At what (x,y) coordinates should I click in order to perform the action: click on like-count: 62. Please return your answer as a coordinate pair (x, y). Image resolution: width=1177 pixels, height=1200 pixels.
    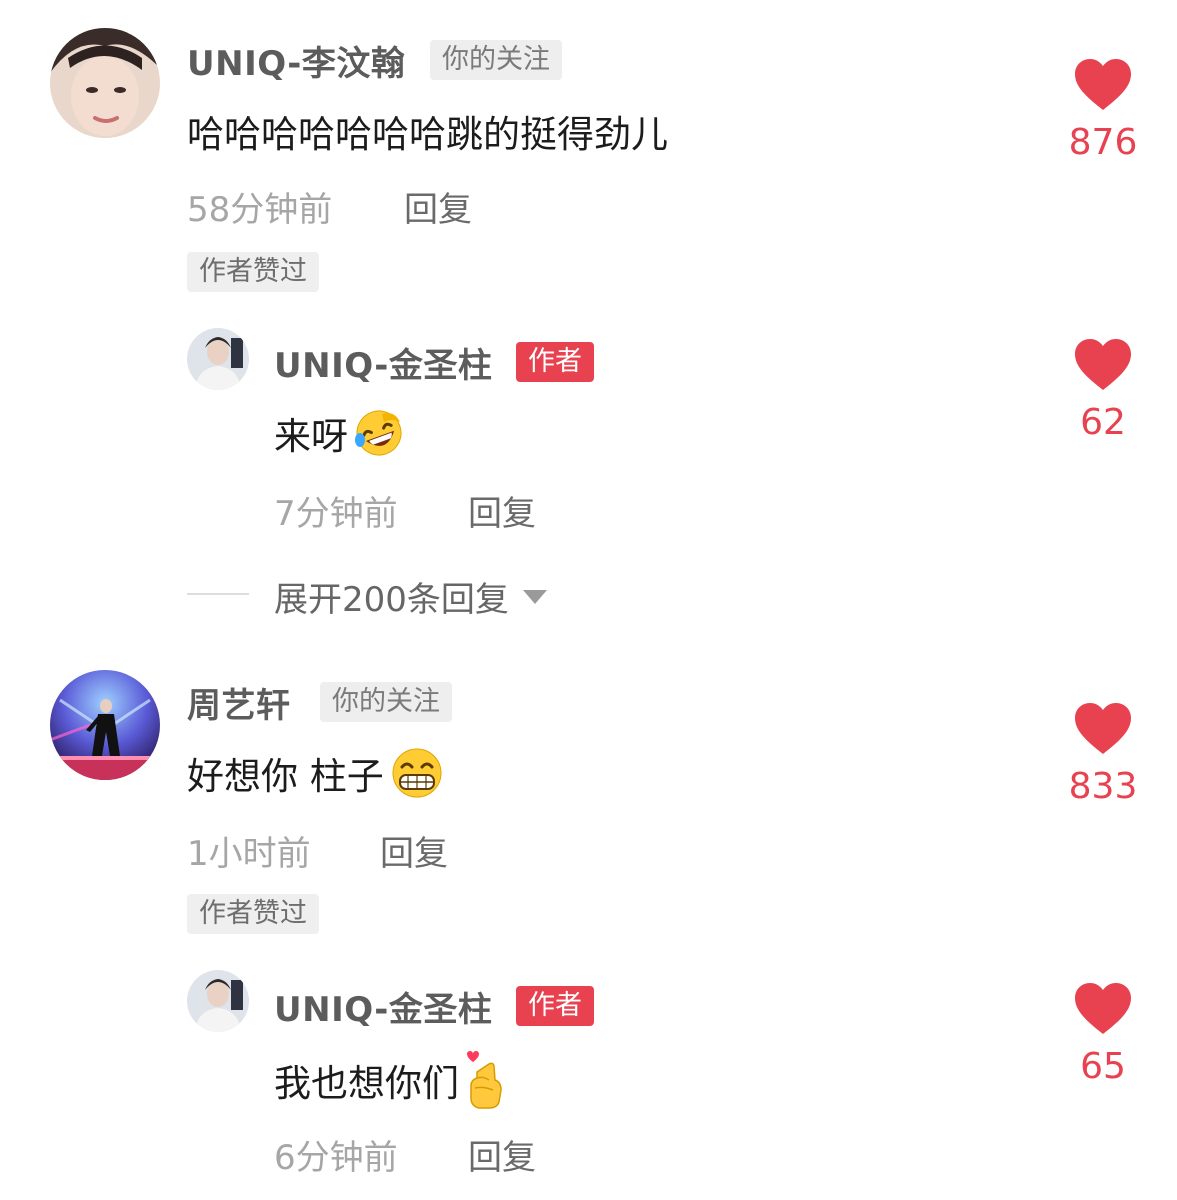
    Looking at the image, I should click on (1103, 422).